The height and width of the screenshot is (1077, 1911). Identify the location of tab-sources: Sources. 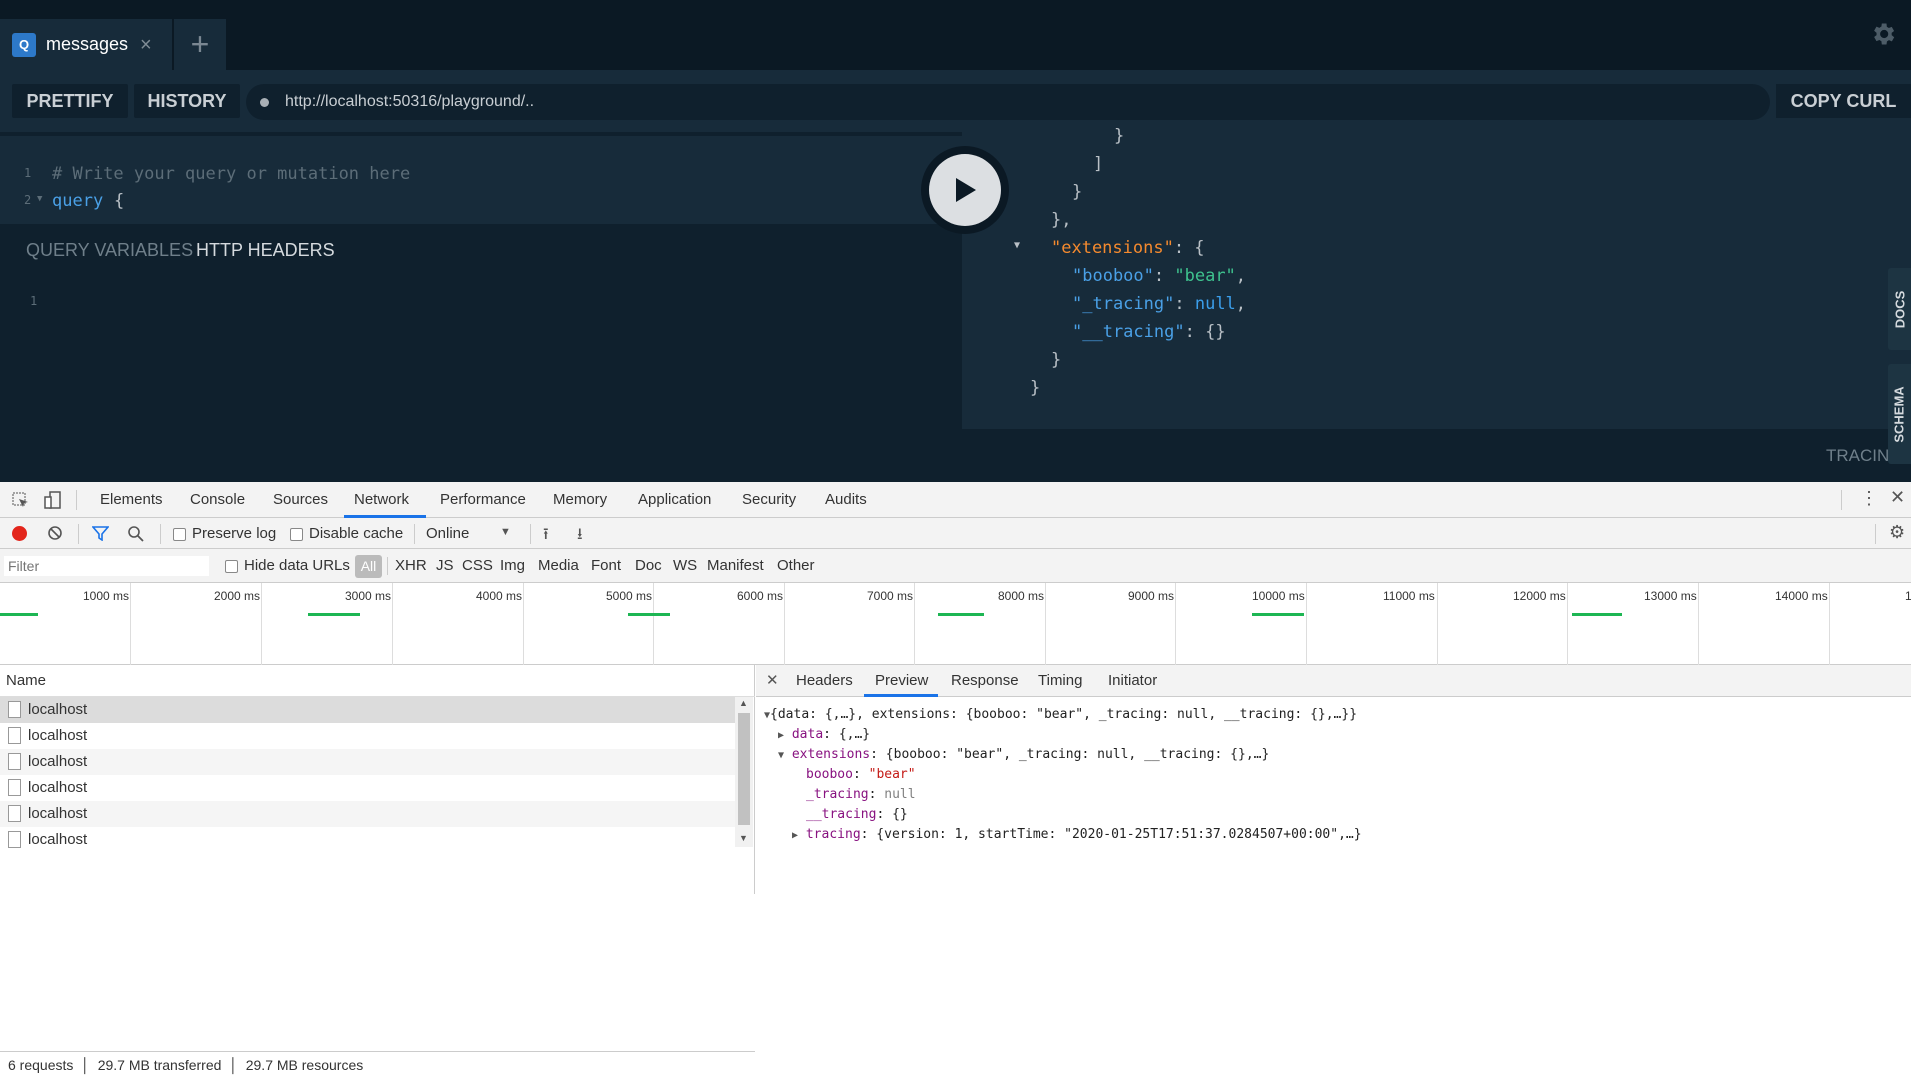
(300, 499).